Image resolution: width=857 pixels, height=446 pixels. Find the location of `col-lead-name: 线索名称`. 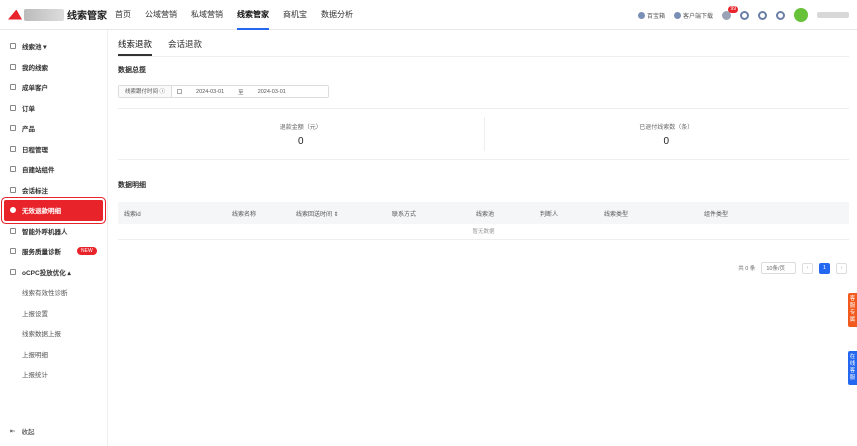

col-lead-name: 线索名称 is located at coordinates (244, 214).